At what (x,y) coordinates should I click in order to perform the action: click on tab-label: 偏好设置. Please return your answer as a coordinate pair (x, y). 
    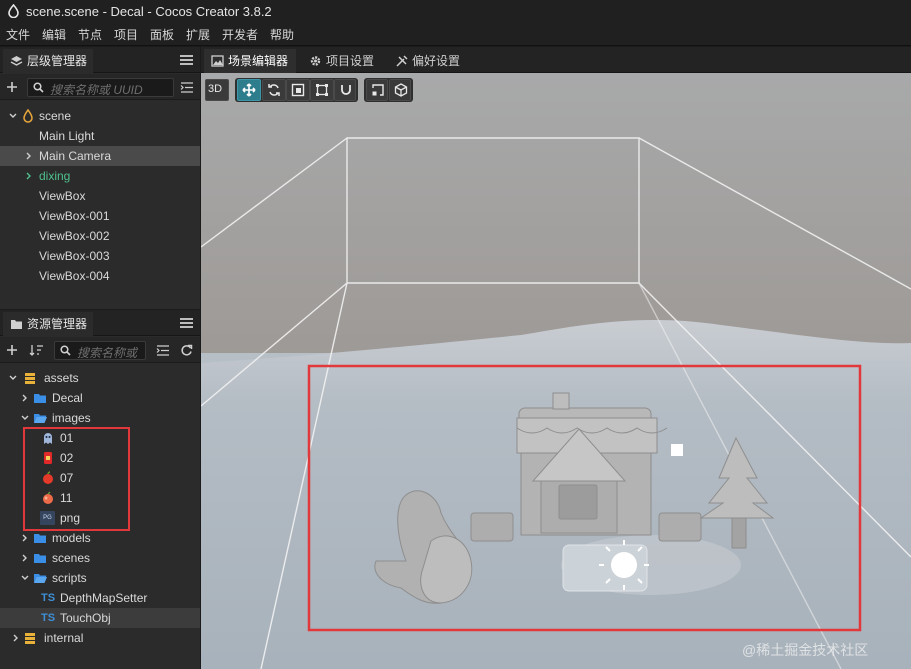
    Looking at the image, I should click on (436, 61).